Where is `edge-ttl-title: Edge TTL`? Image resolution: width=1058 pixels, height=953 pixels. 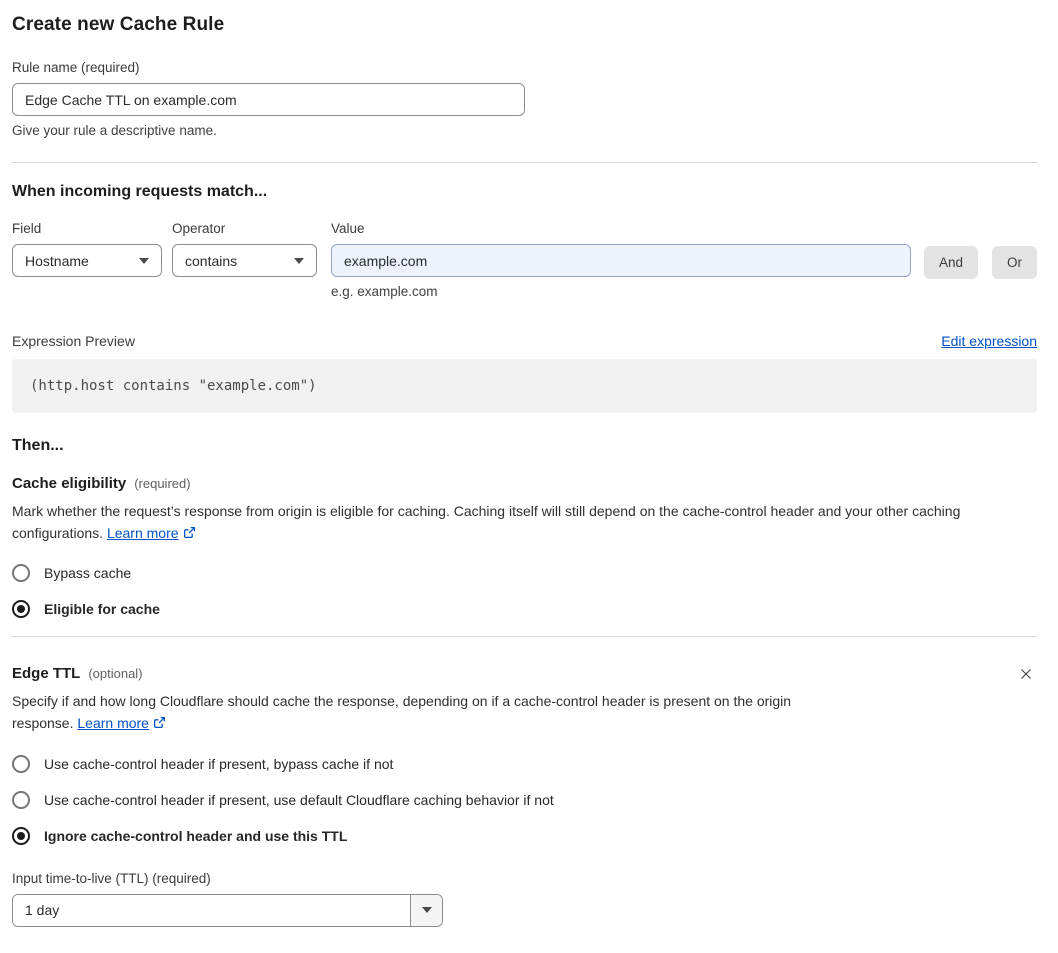 edge-ttl-title: Edge TTL is located at coordinates (46, 674).